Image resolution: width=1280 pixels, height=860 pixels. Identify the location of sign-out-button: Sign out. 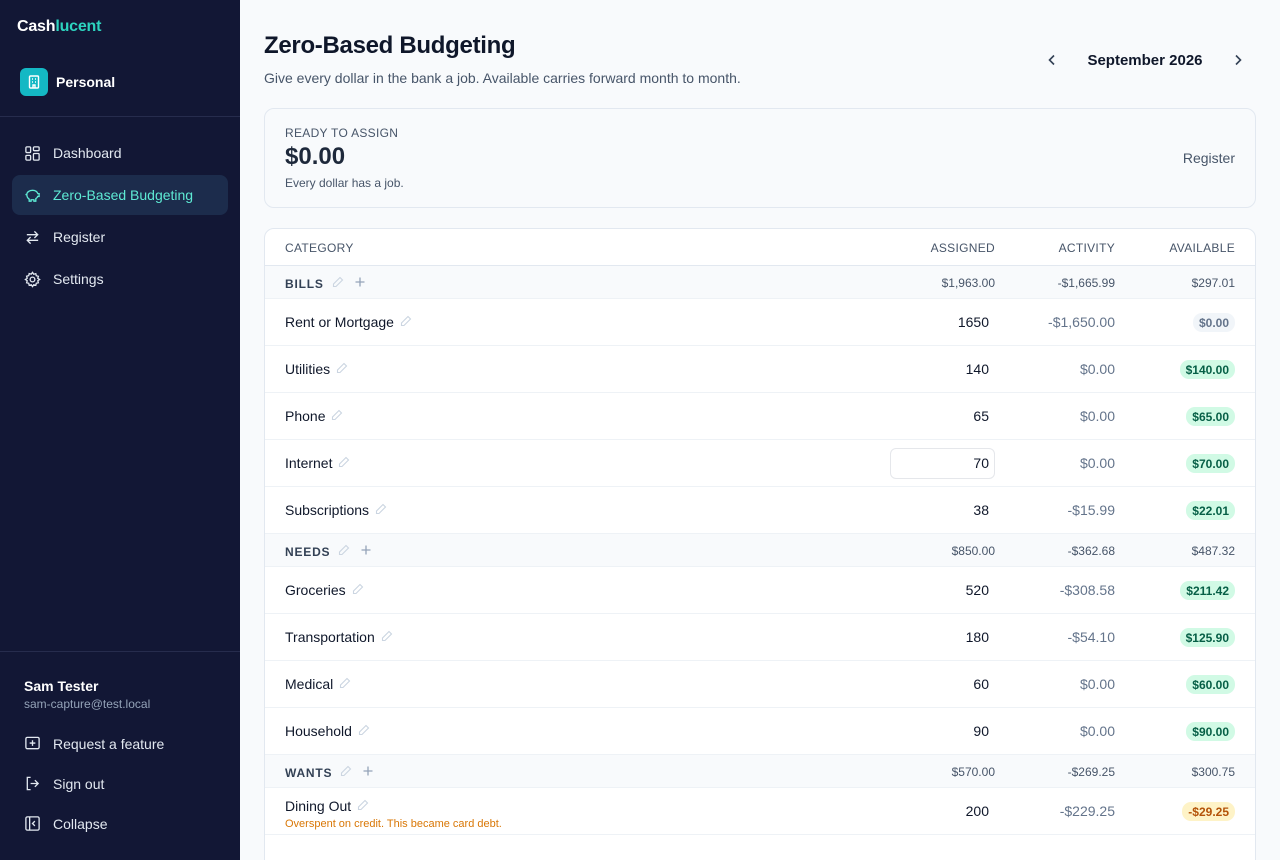
(64, 783).